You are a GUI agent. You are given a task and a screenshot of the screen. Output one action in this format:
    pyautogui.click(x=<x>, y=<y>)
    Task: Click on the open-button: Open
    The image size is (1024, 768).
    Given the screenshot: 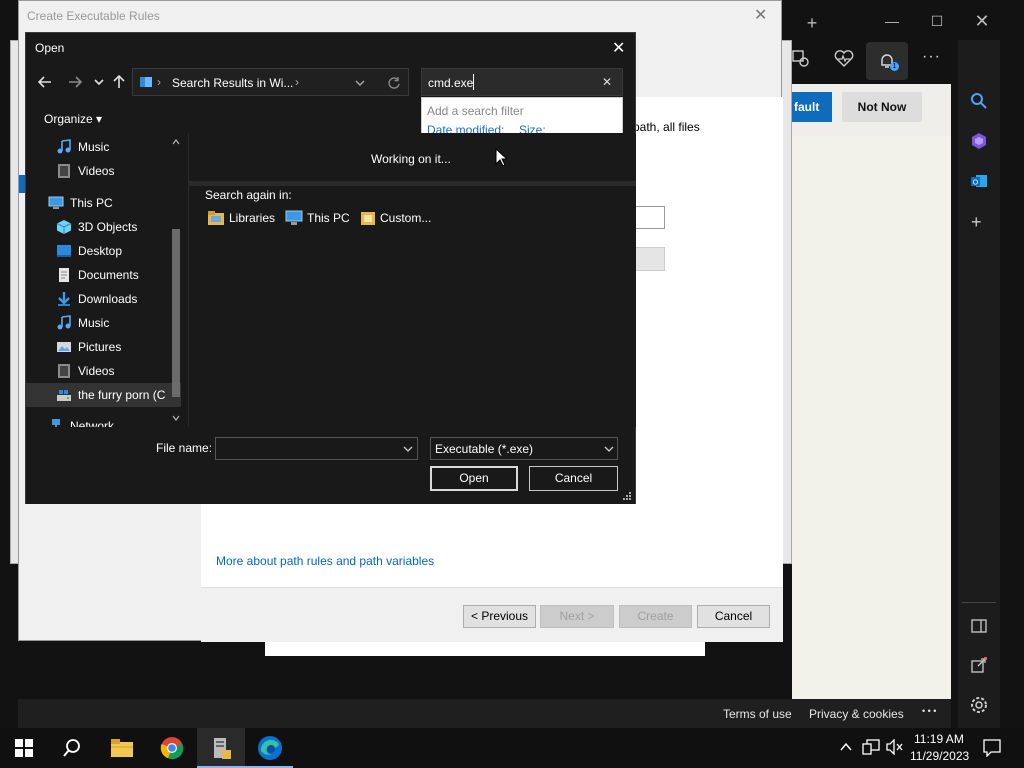 What is the action you would take?
    pyautogui.click(x=474, y=478)
    